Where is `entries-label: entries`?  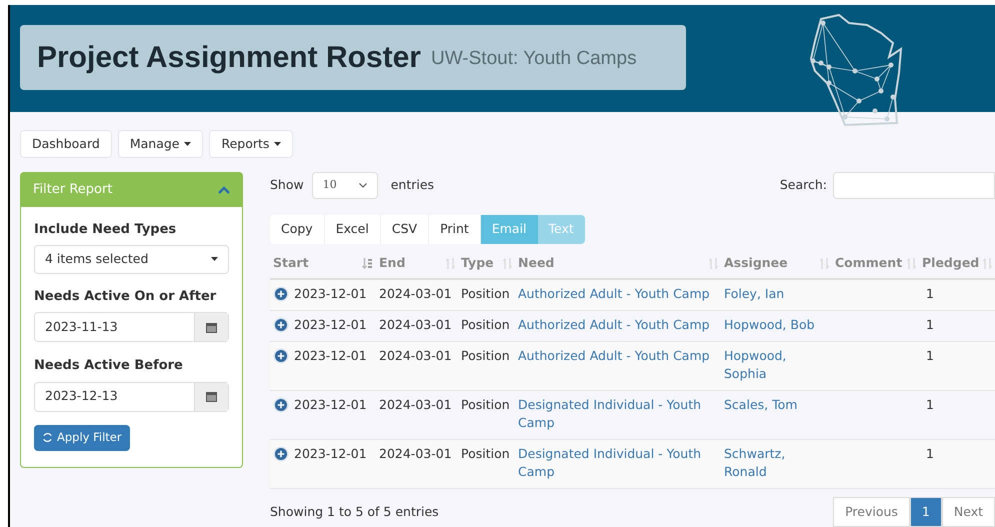
entries-label: entries is located at coordinates (412, 185).